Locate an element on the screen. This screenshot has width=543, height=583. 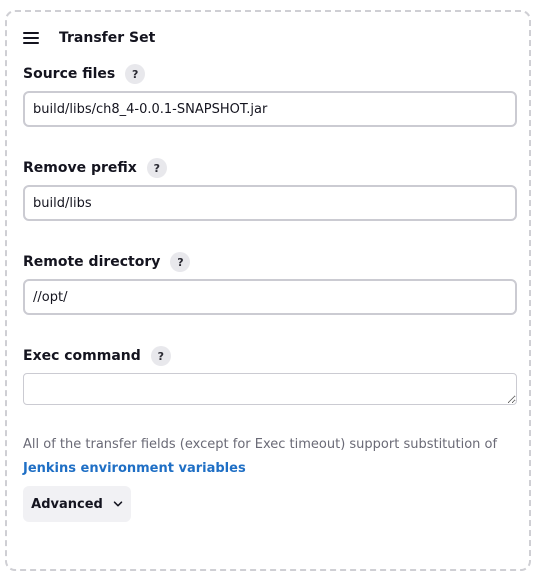
section-header: Transfer Set is located at coordinates (89, 38).